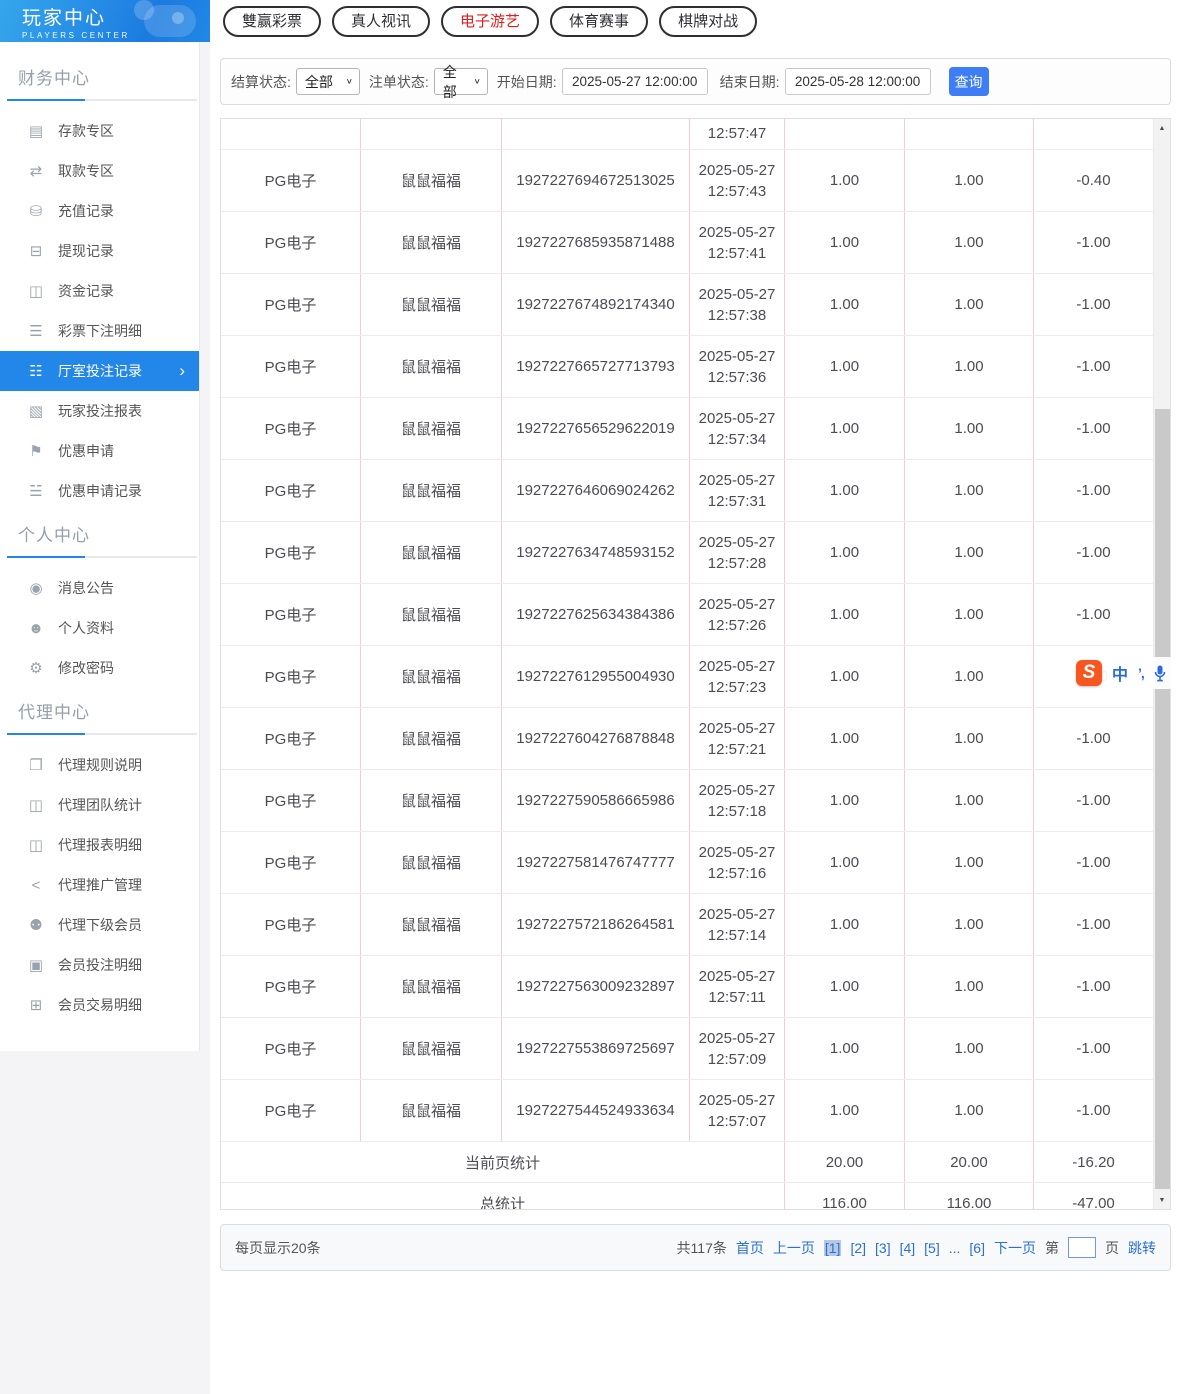  Describe the element at coordinates (599, 21) in the screenshot. I see `tab-sports: 体育赛事` at that location.